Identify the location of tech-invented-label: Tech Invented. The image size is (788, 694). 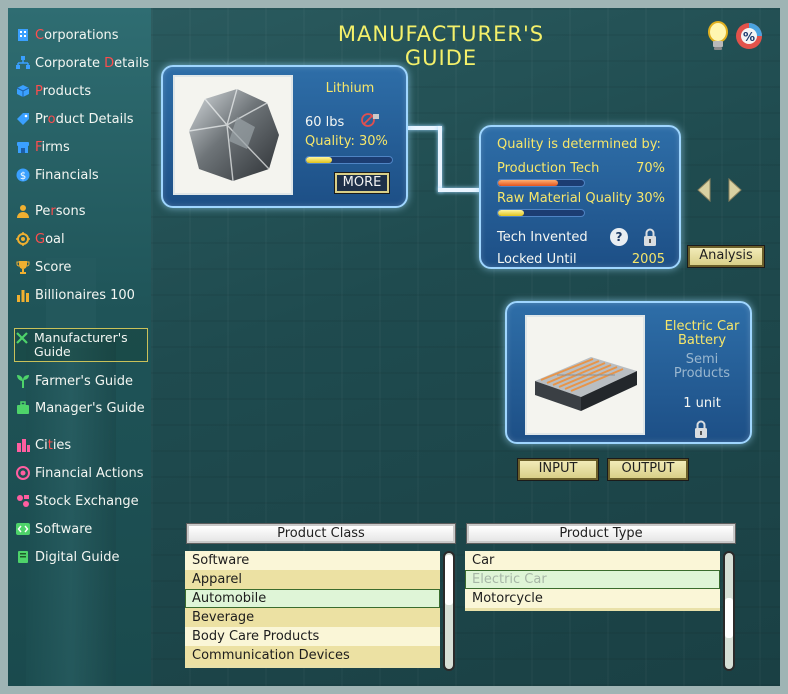
(542, 237).